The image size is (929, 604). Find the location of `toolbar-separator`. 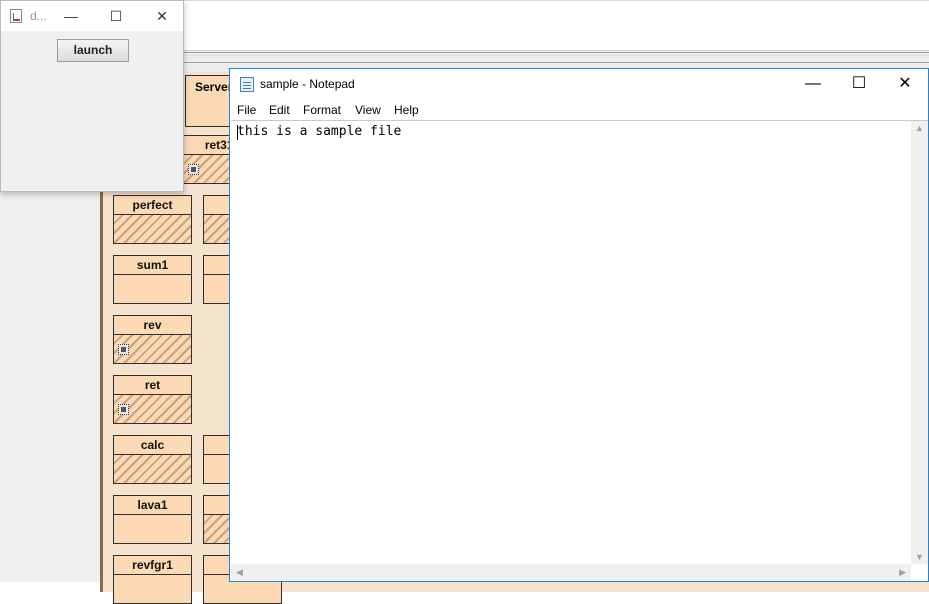

toolbar-separator is located at coordinates (556, 54).